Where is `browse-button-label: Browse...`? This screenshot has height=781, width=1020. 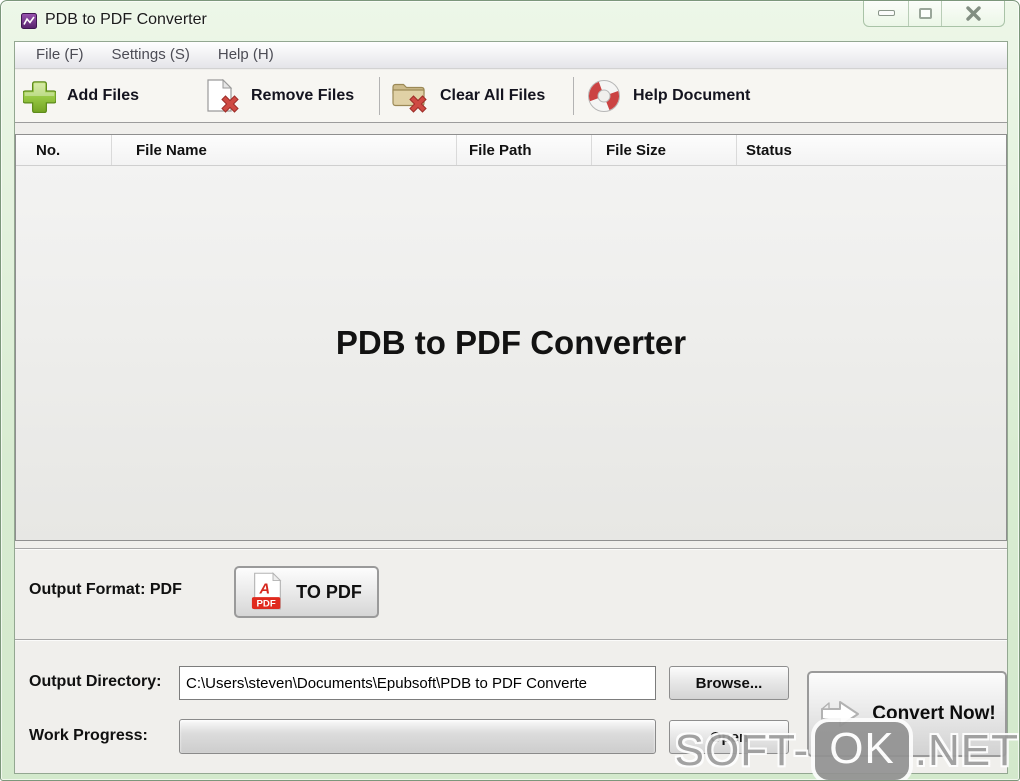 browse-button-label: Browse... is located at coordinates (729, 683).